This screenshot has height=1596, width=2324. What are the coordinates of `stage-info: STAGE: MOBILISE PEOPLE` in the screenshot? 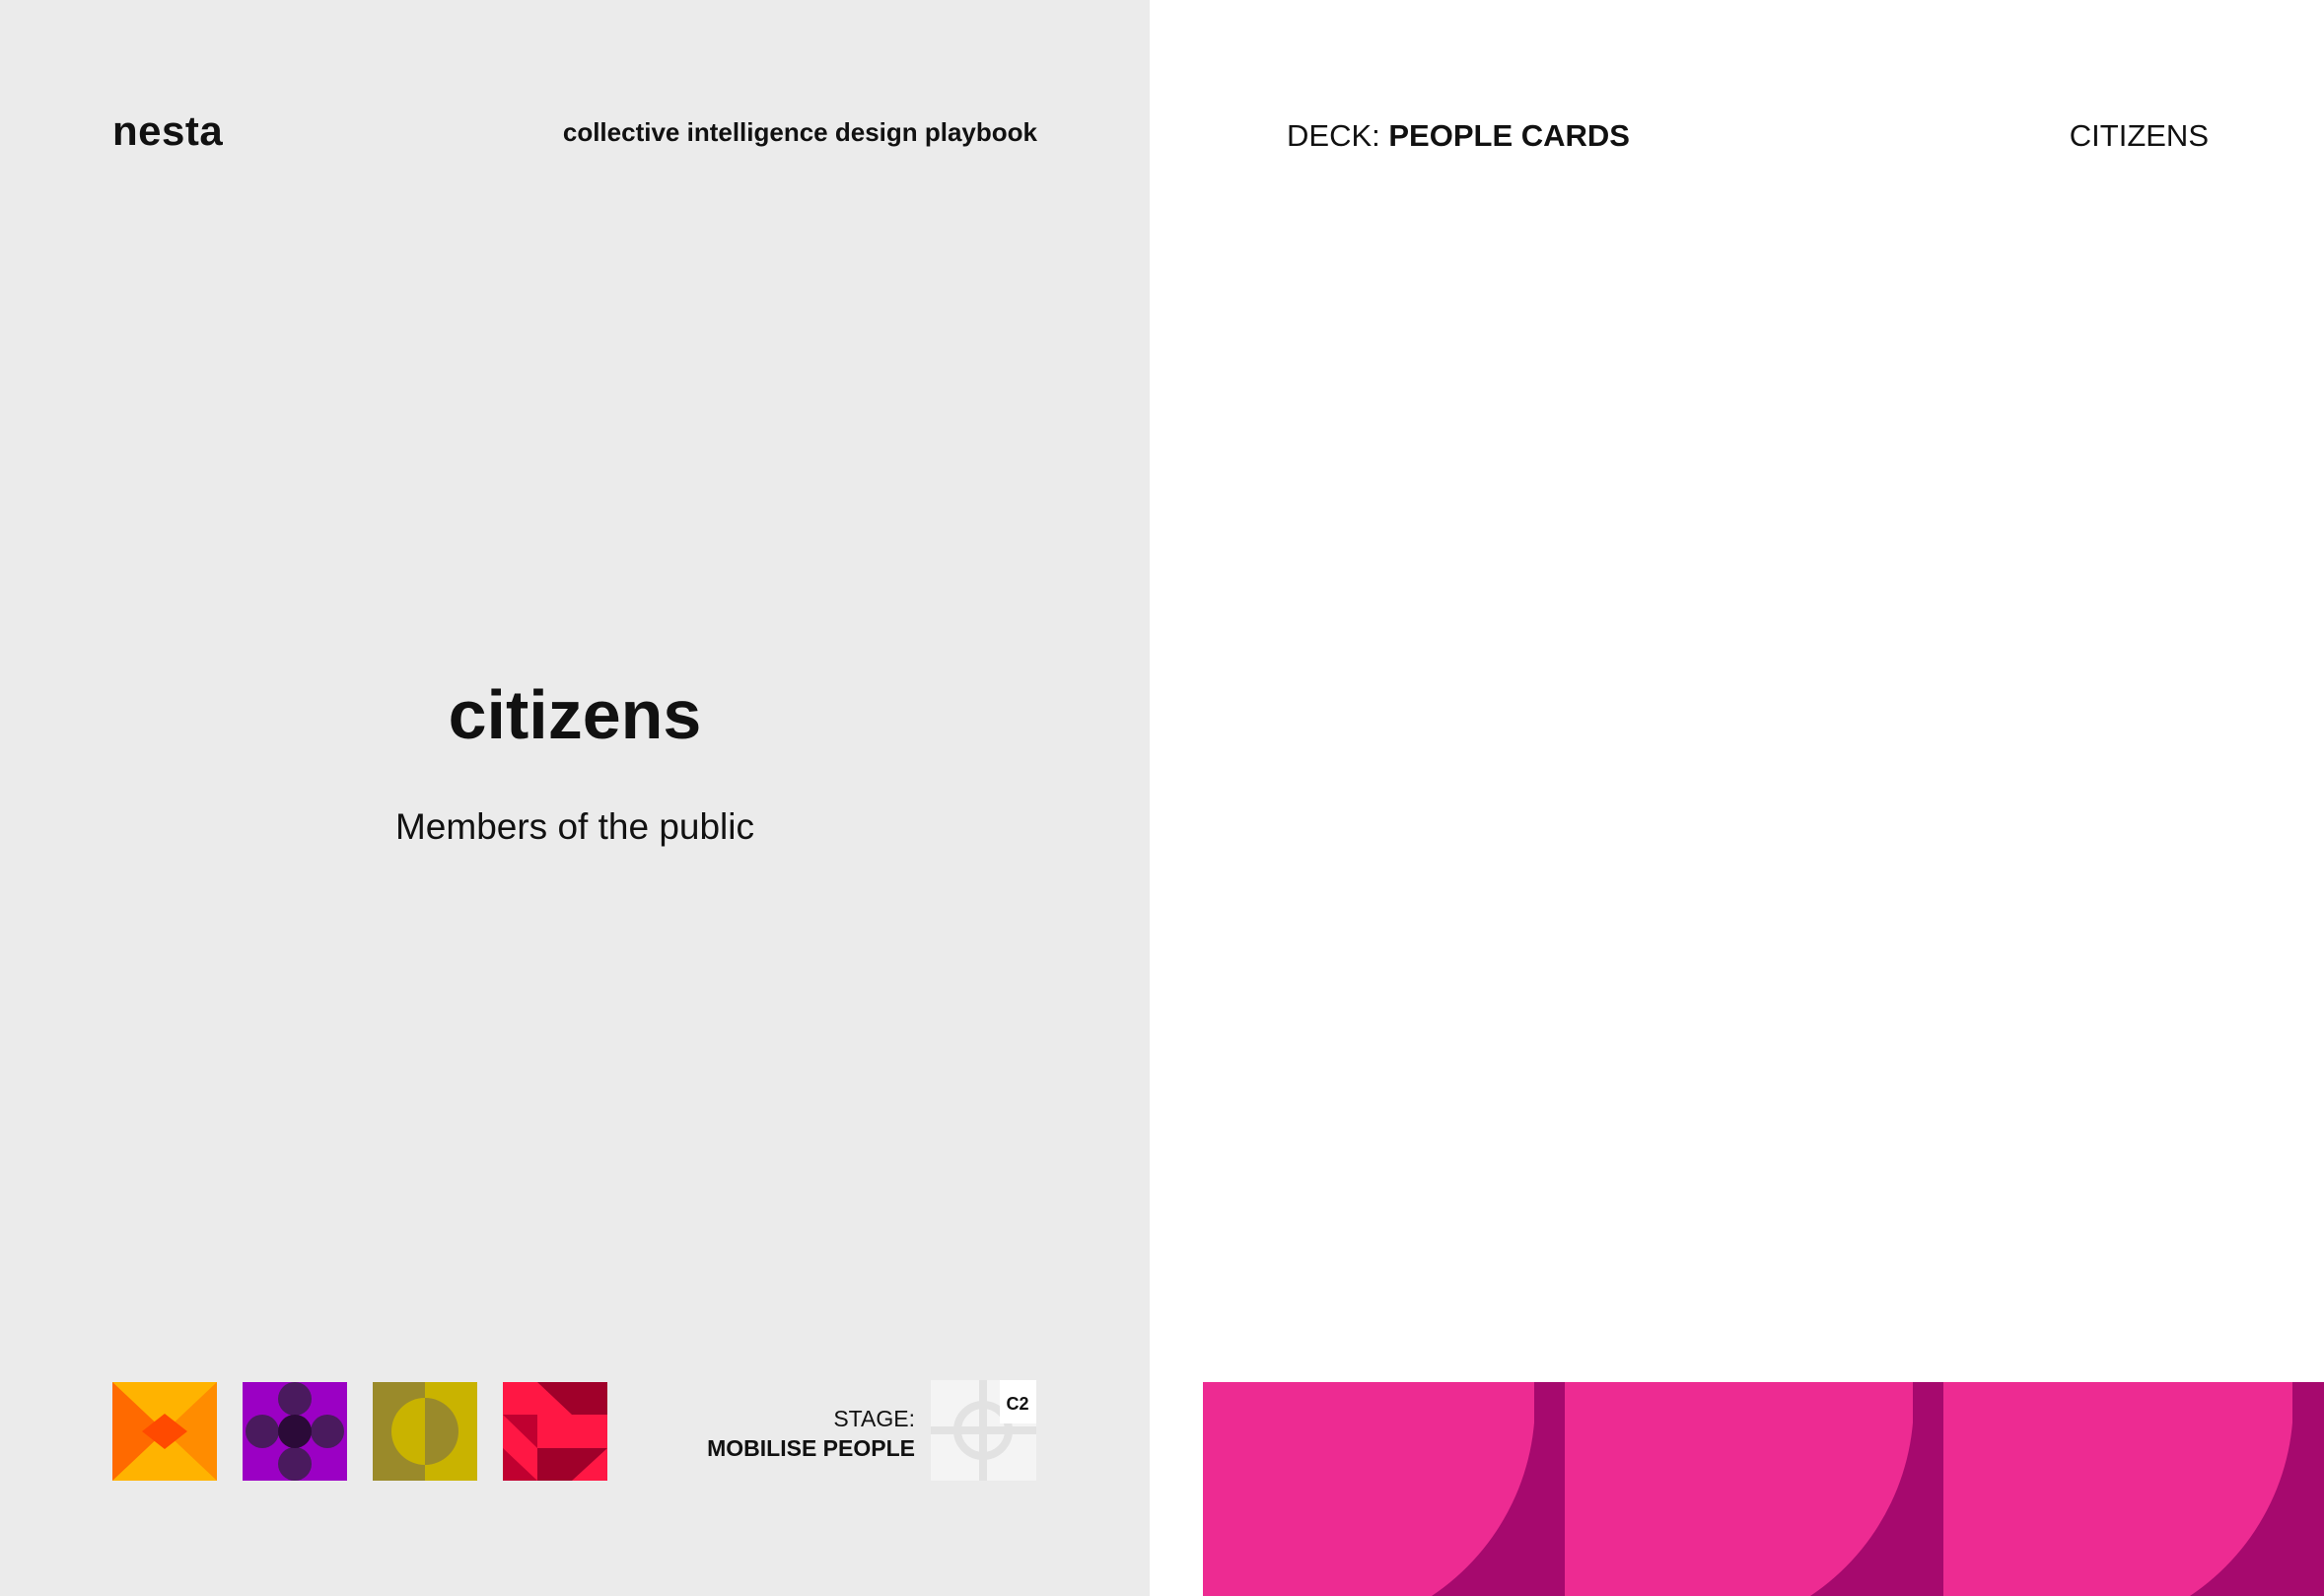 It's located at (811, 1434).